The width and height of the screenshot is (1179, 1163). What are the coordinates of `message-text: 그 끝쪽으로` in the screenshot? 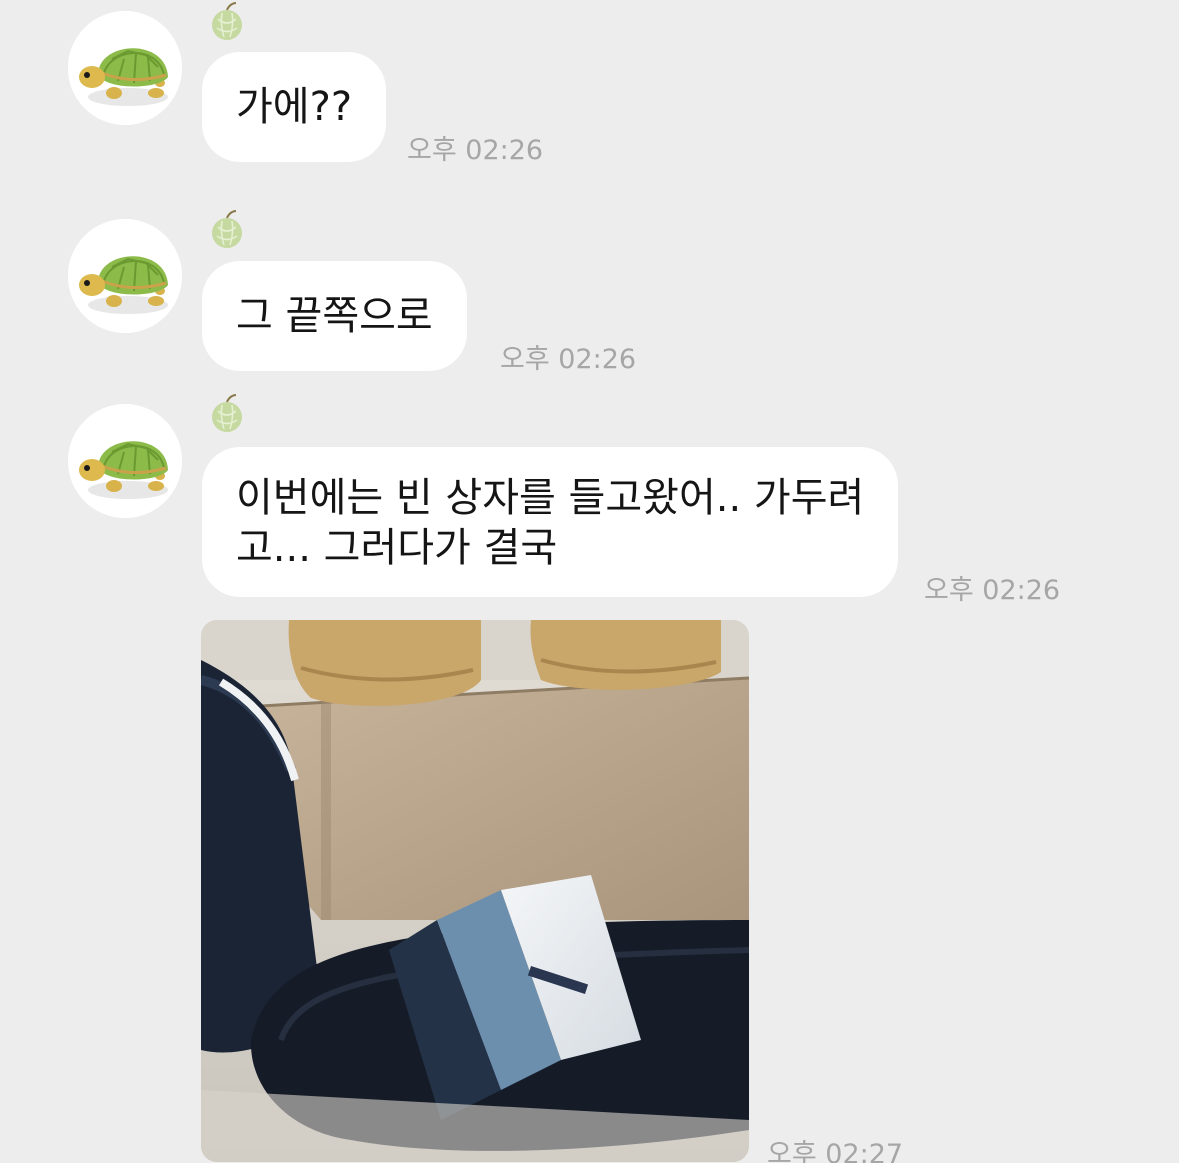 It's located at (334, 316).